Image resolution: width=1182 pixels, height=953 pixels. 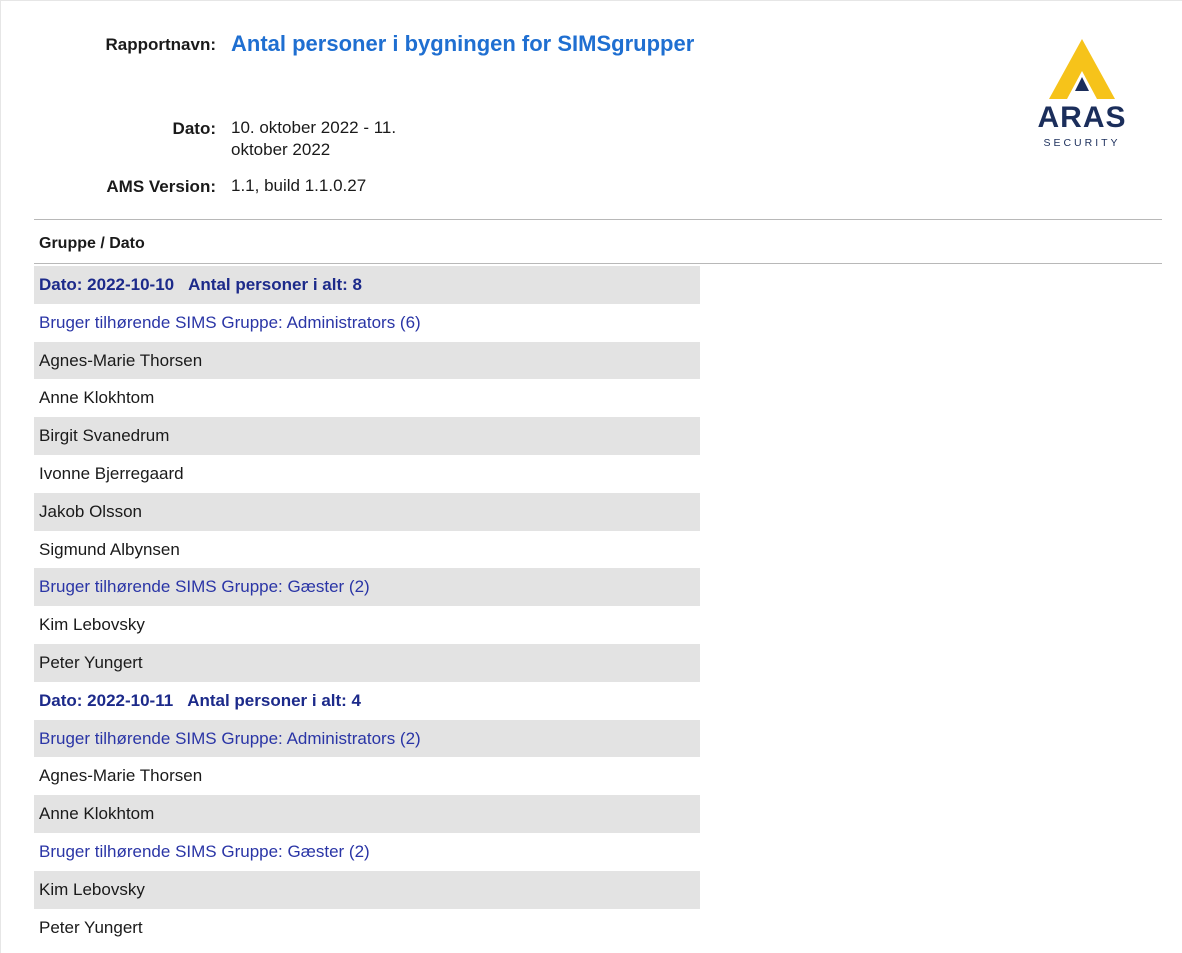 What do you see at coordinates (161, 44) in the screenshot?
I see `report-name-label: Rapportnavn:` at bounding box center [161, 44].